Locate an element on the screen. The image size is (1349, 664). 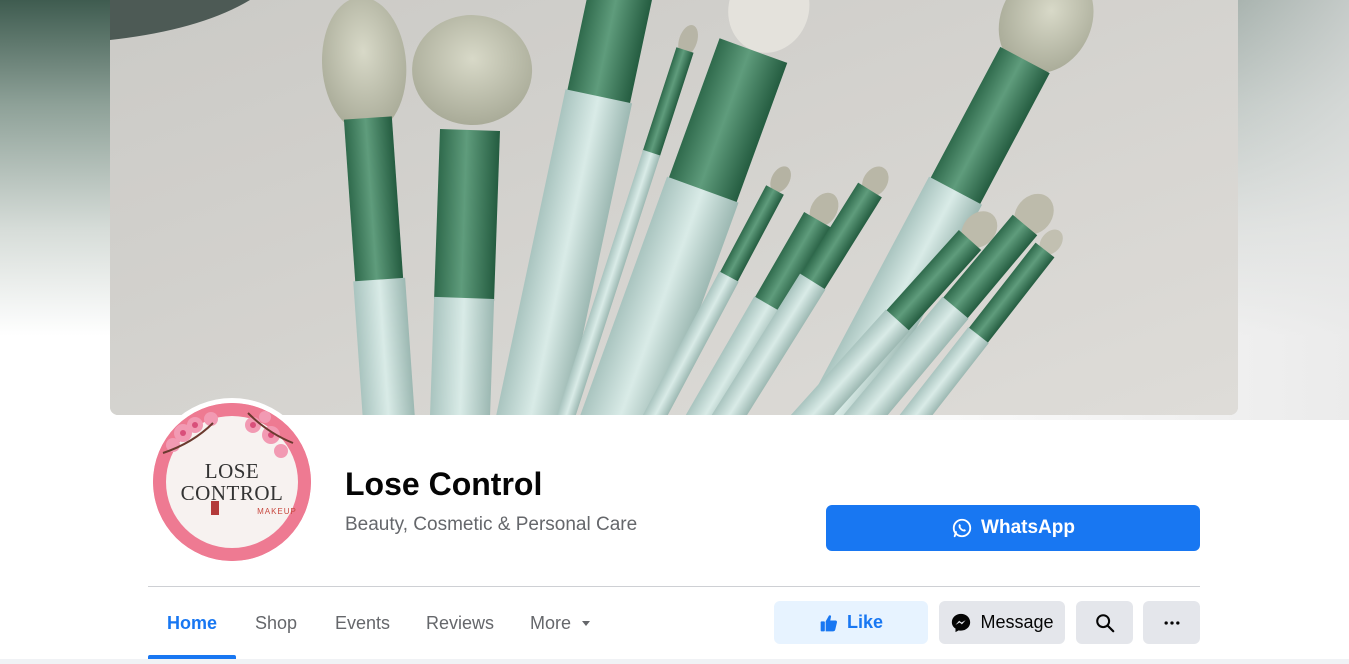
logo-text-line3: MAKEUP is located at coordinates (277, 511).